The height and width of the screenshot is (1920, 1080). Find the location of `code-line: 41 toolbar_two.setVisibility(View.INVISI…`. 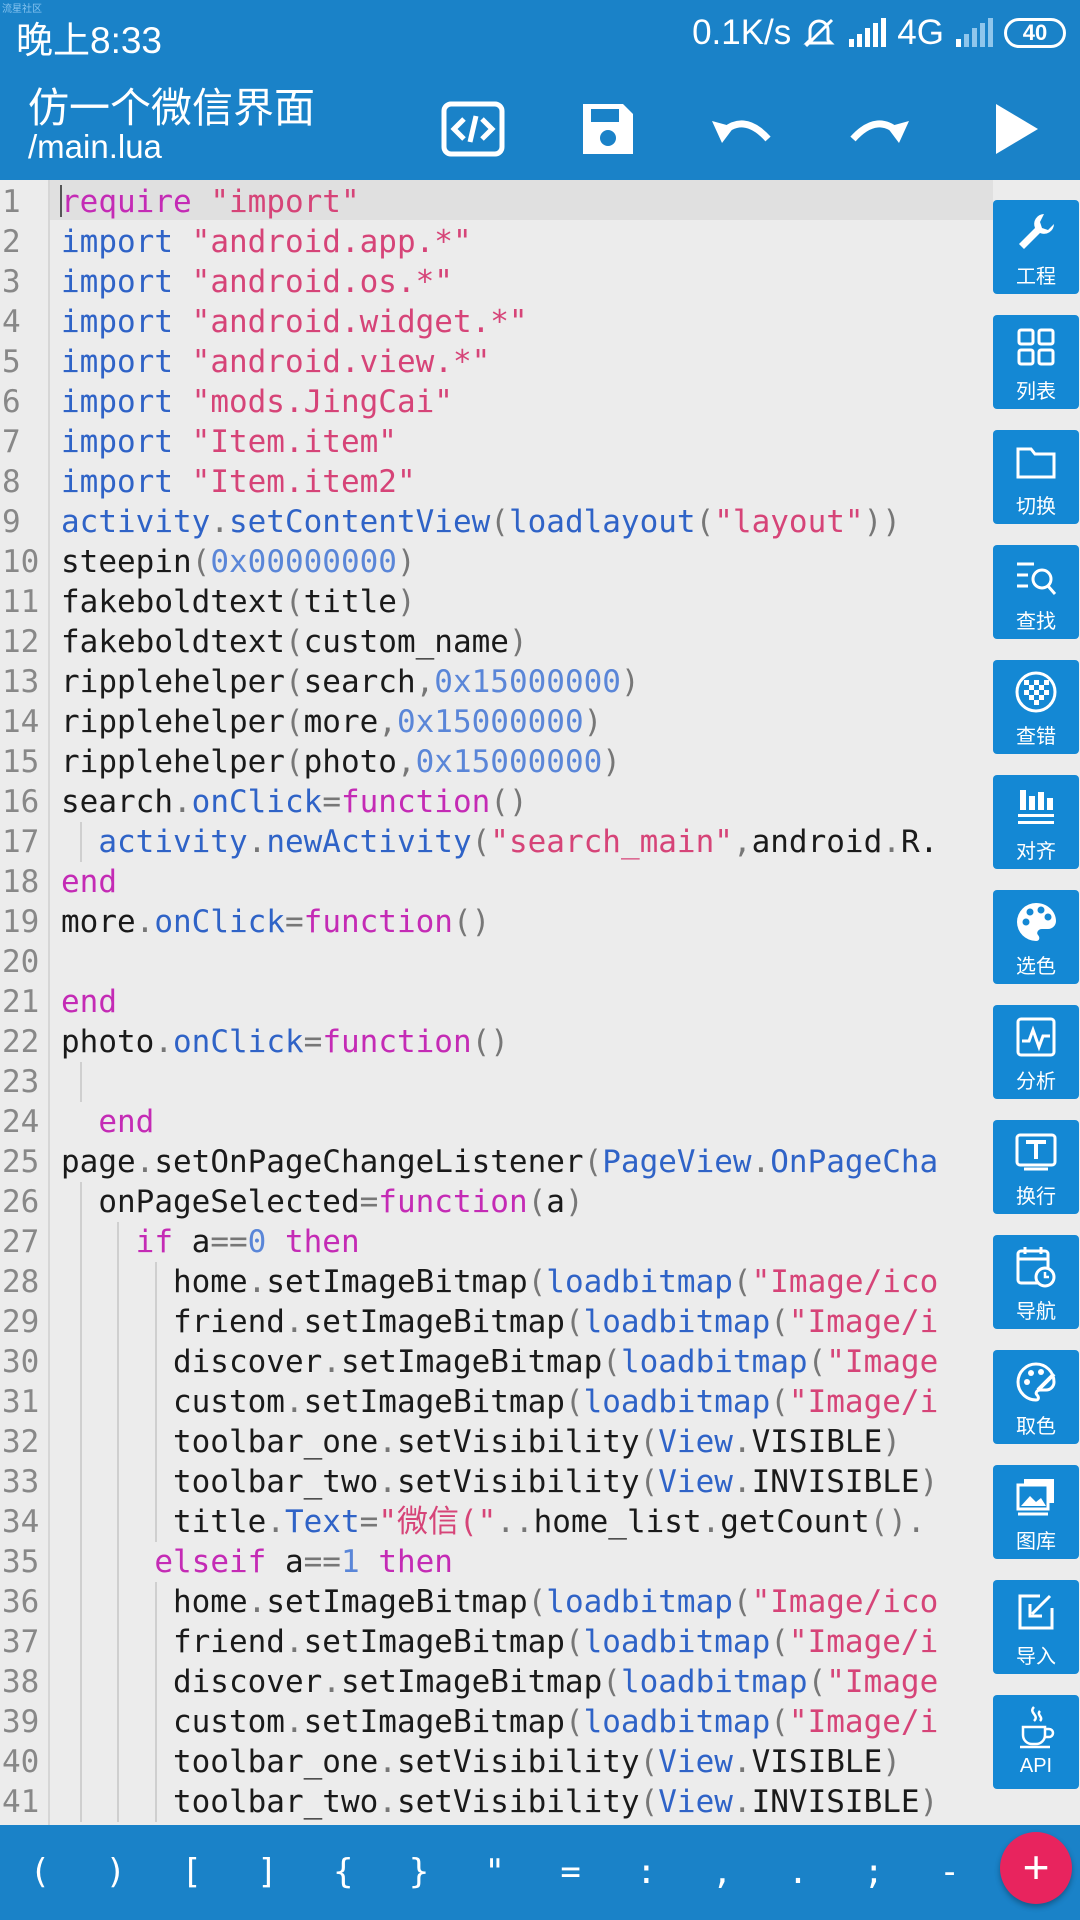

code-line: 41 toolbar_two.setVisibility(View.INVISI… is located at coordinates (496, 1802).